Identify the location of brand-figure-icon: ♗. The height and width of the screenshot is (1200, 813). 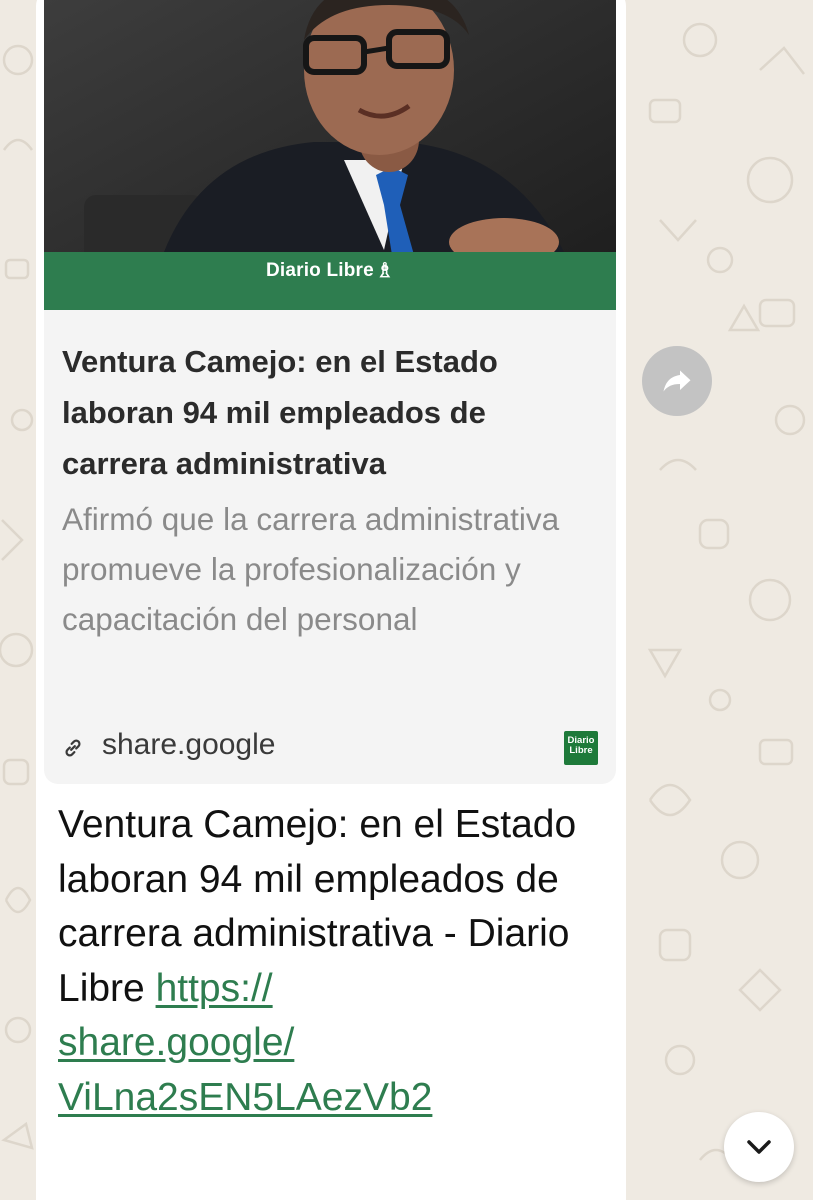
(385, 271).